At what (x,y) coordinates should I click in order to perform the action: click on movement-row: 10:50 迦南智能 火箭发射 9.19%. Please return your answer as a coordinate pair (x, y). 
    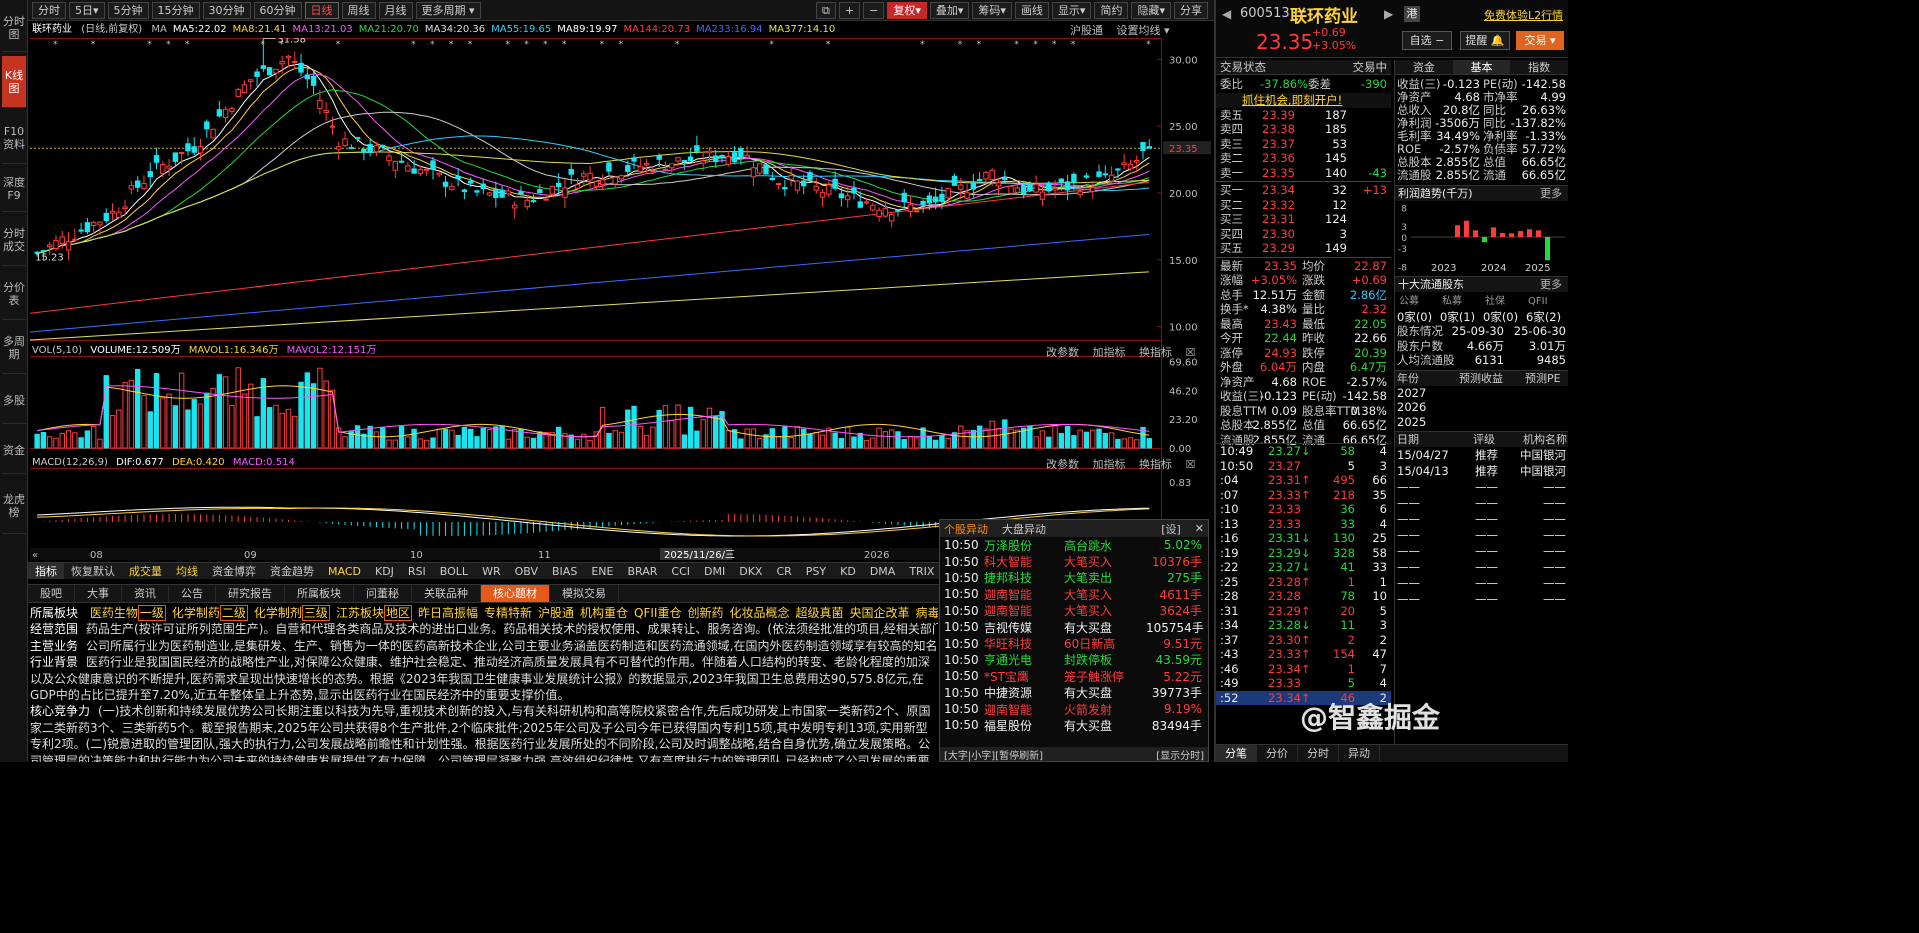
    Looking at the image, I should click on (1074, 709).